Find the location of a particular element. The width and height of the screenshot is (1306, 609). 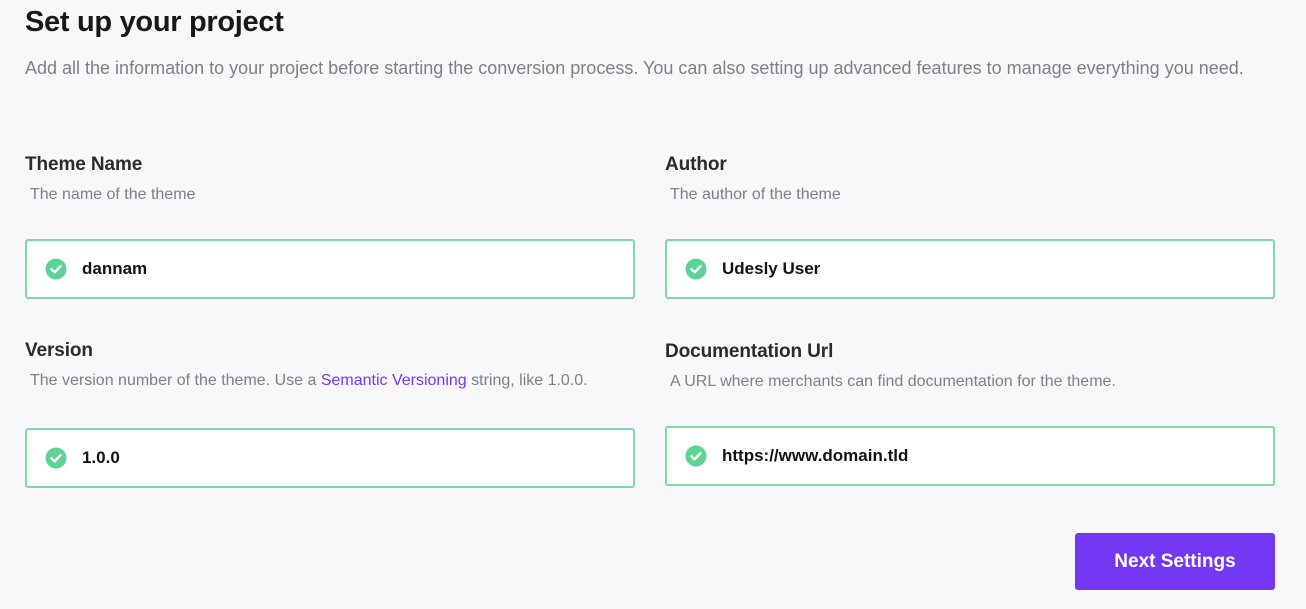

version-input is located at coordinates (342, 458).